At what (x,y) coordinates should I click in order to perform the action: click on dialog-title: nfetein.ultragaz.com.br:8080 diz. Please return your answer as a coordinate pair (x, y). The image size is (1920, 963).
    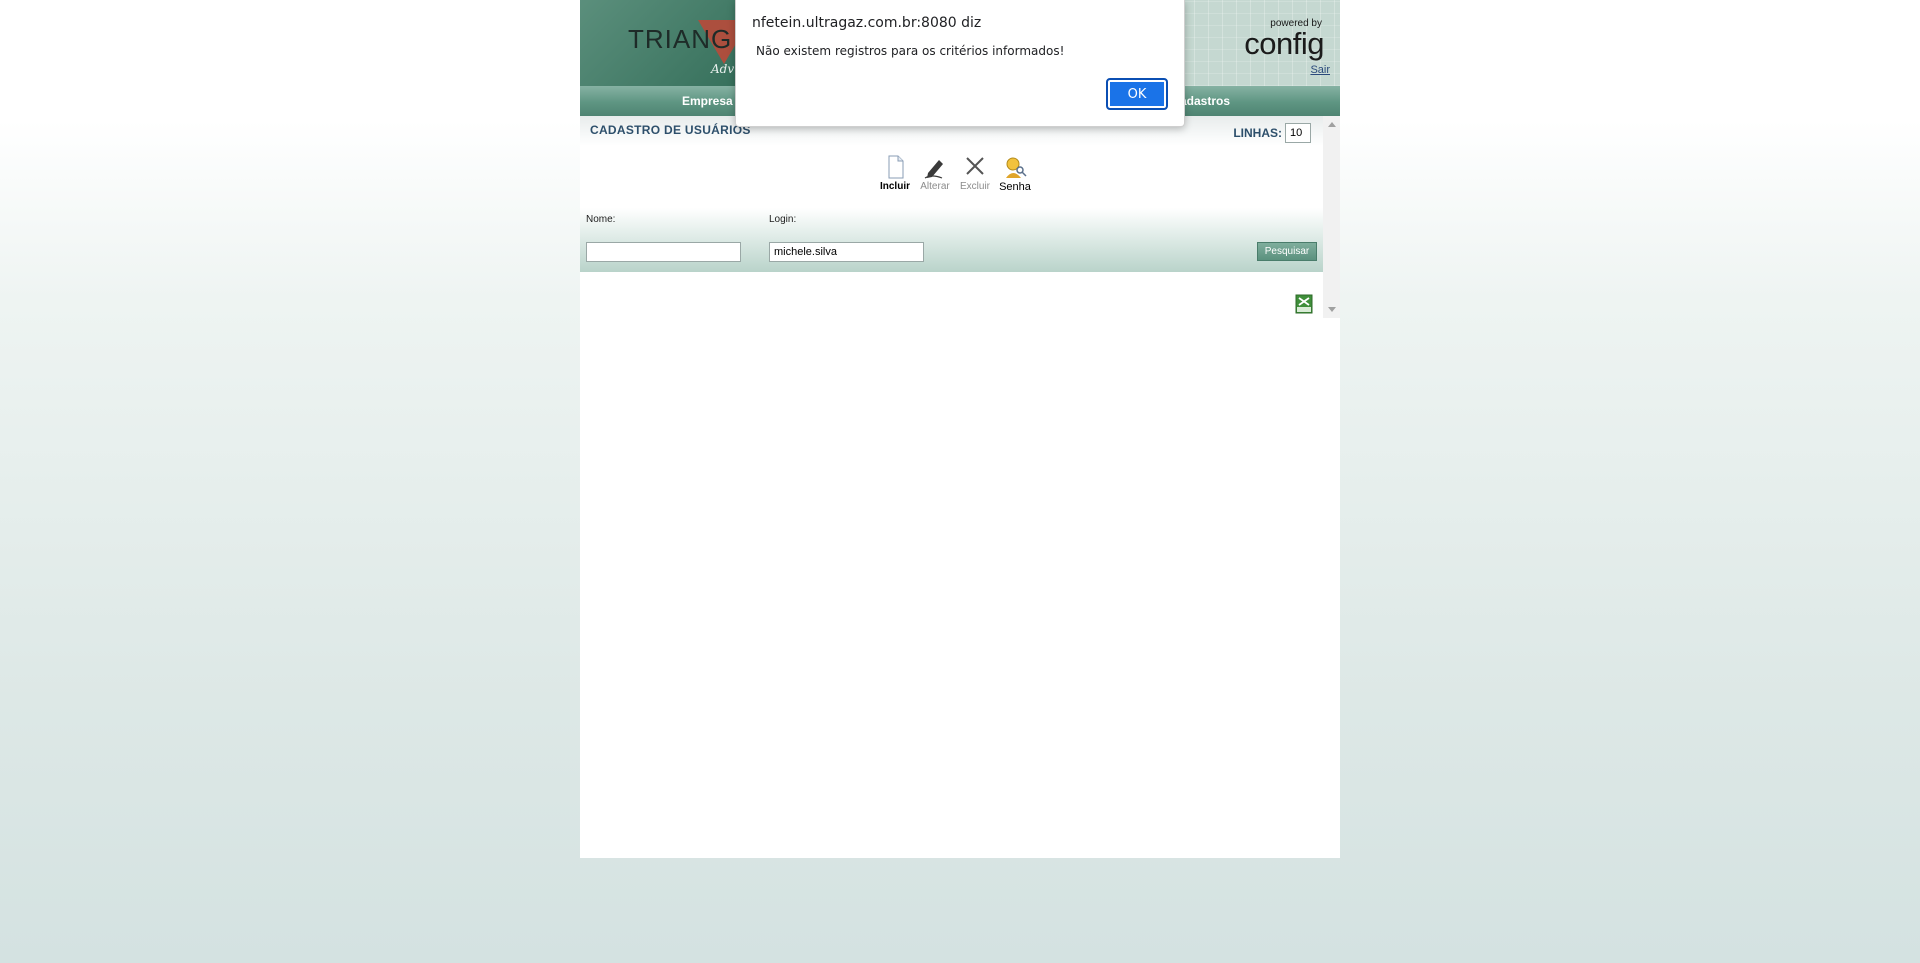
    Looking at the image, I should click on (867, 23).